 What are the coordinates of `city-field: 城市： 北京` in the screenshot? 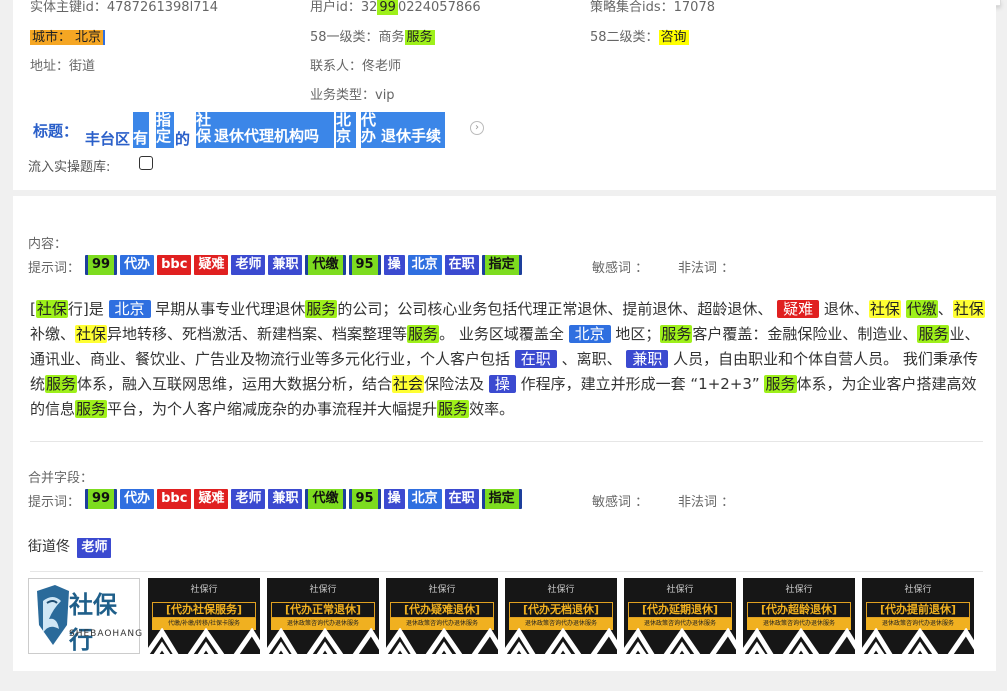 It's located at (68, 35).